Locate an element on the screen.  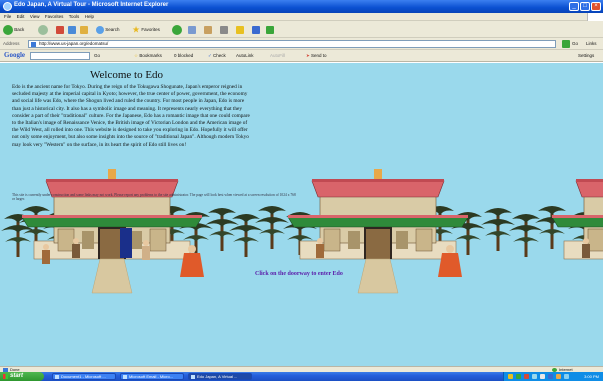
home-icon is located at coordinates (84, 29).